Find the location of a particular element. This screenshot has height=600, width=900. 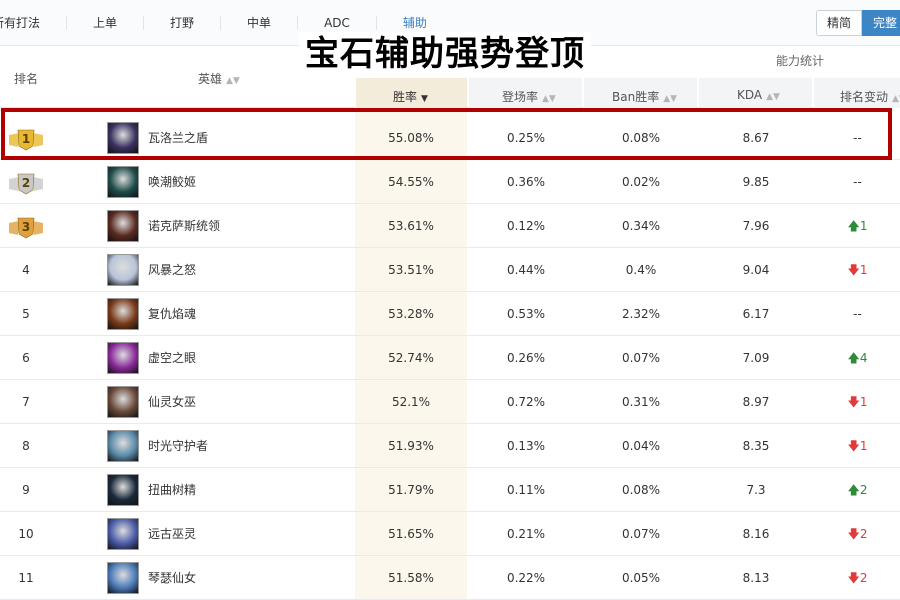

rank-medal-icon: 2 is located at coordinates (26, 184).